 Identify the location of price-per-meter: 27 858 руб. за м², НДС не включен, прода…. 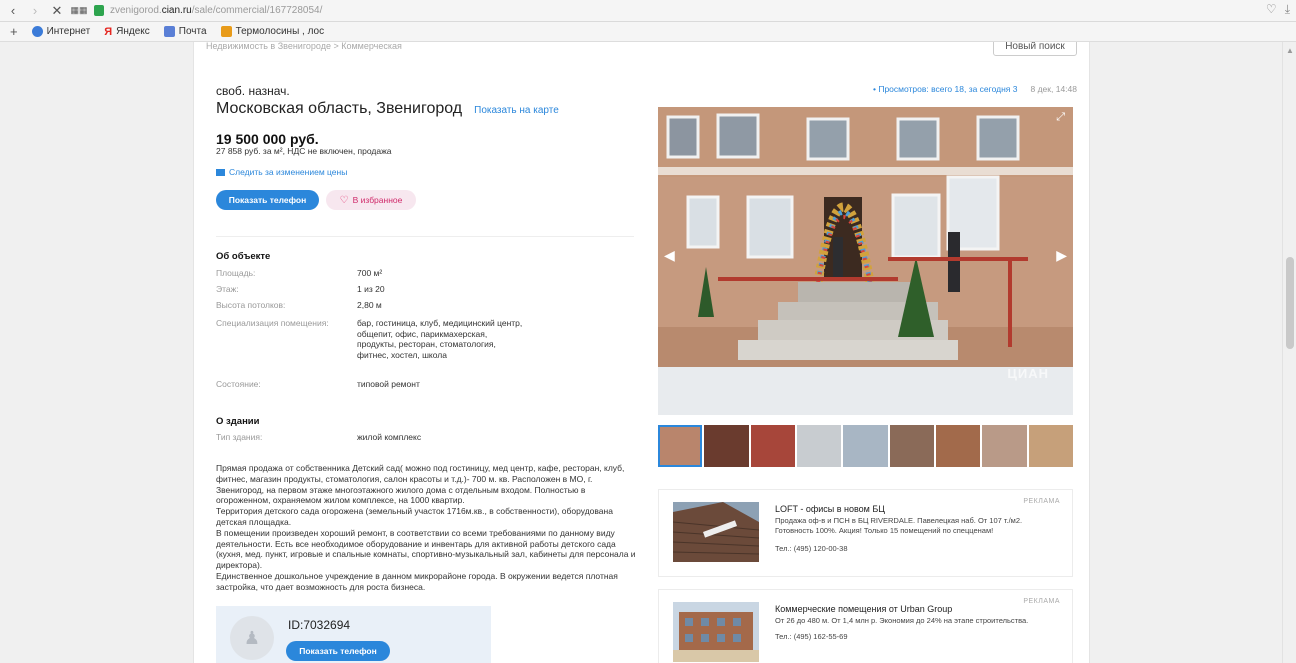
(304, 151).